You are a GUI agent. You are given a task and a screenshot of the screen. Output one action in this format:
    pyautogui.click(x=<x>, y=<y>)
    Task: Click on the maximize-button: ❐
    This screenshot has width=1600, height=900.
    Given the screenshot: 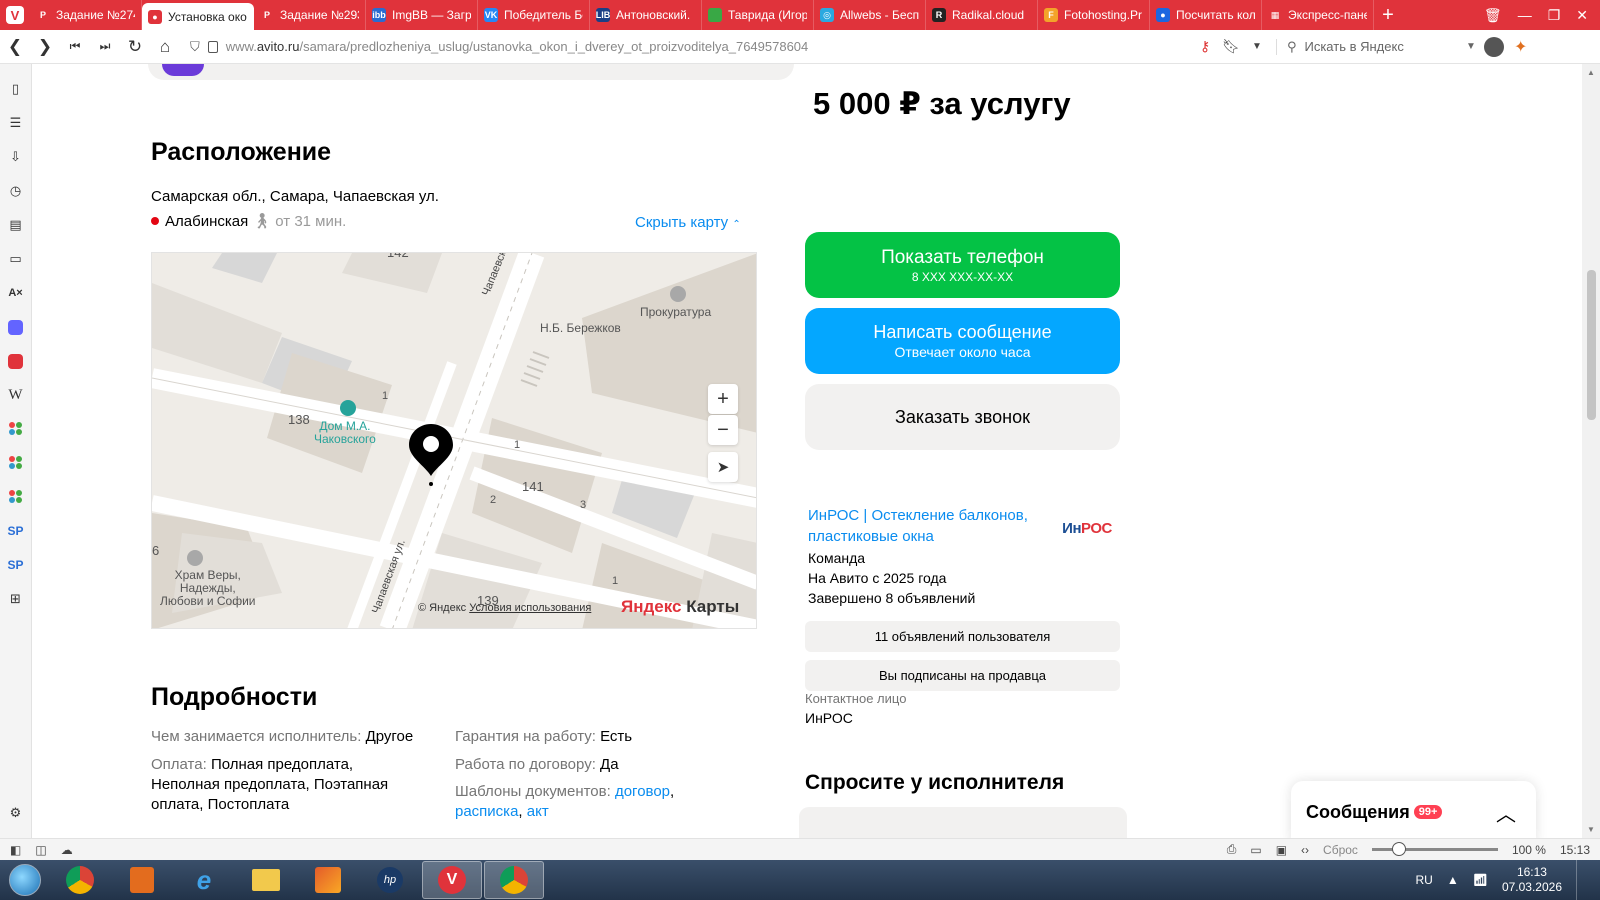 What is the action you would take?
    pyautogui.click(x=1554, y=15)
    